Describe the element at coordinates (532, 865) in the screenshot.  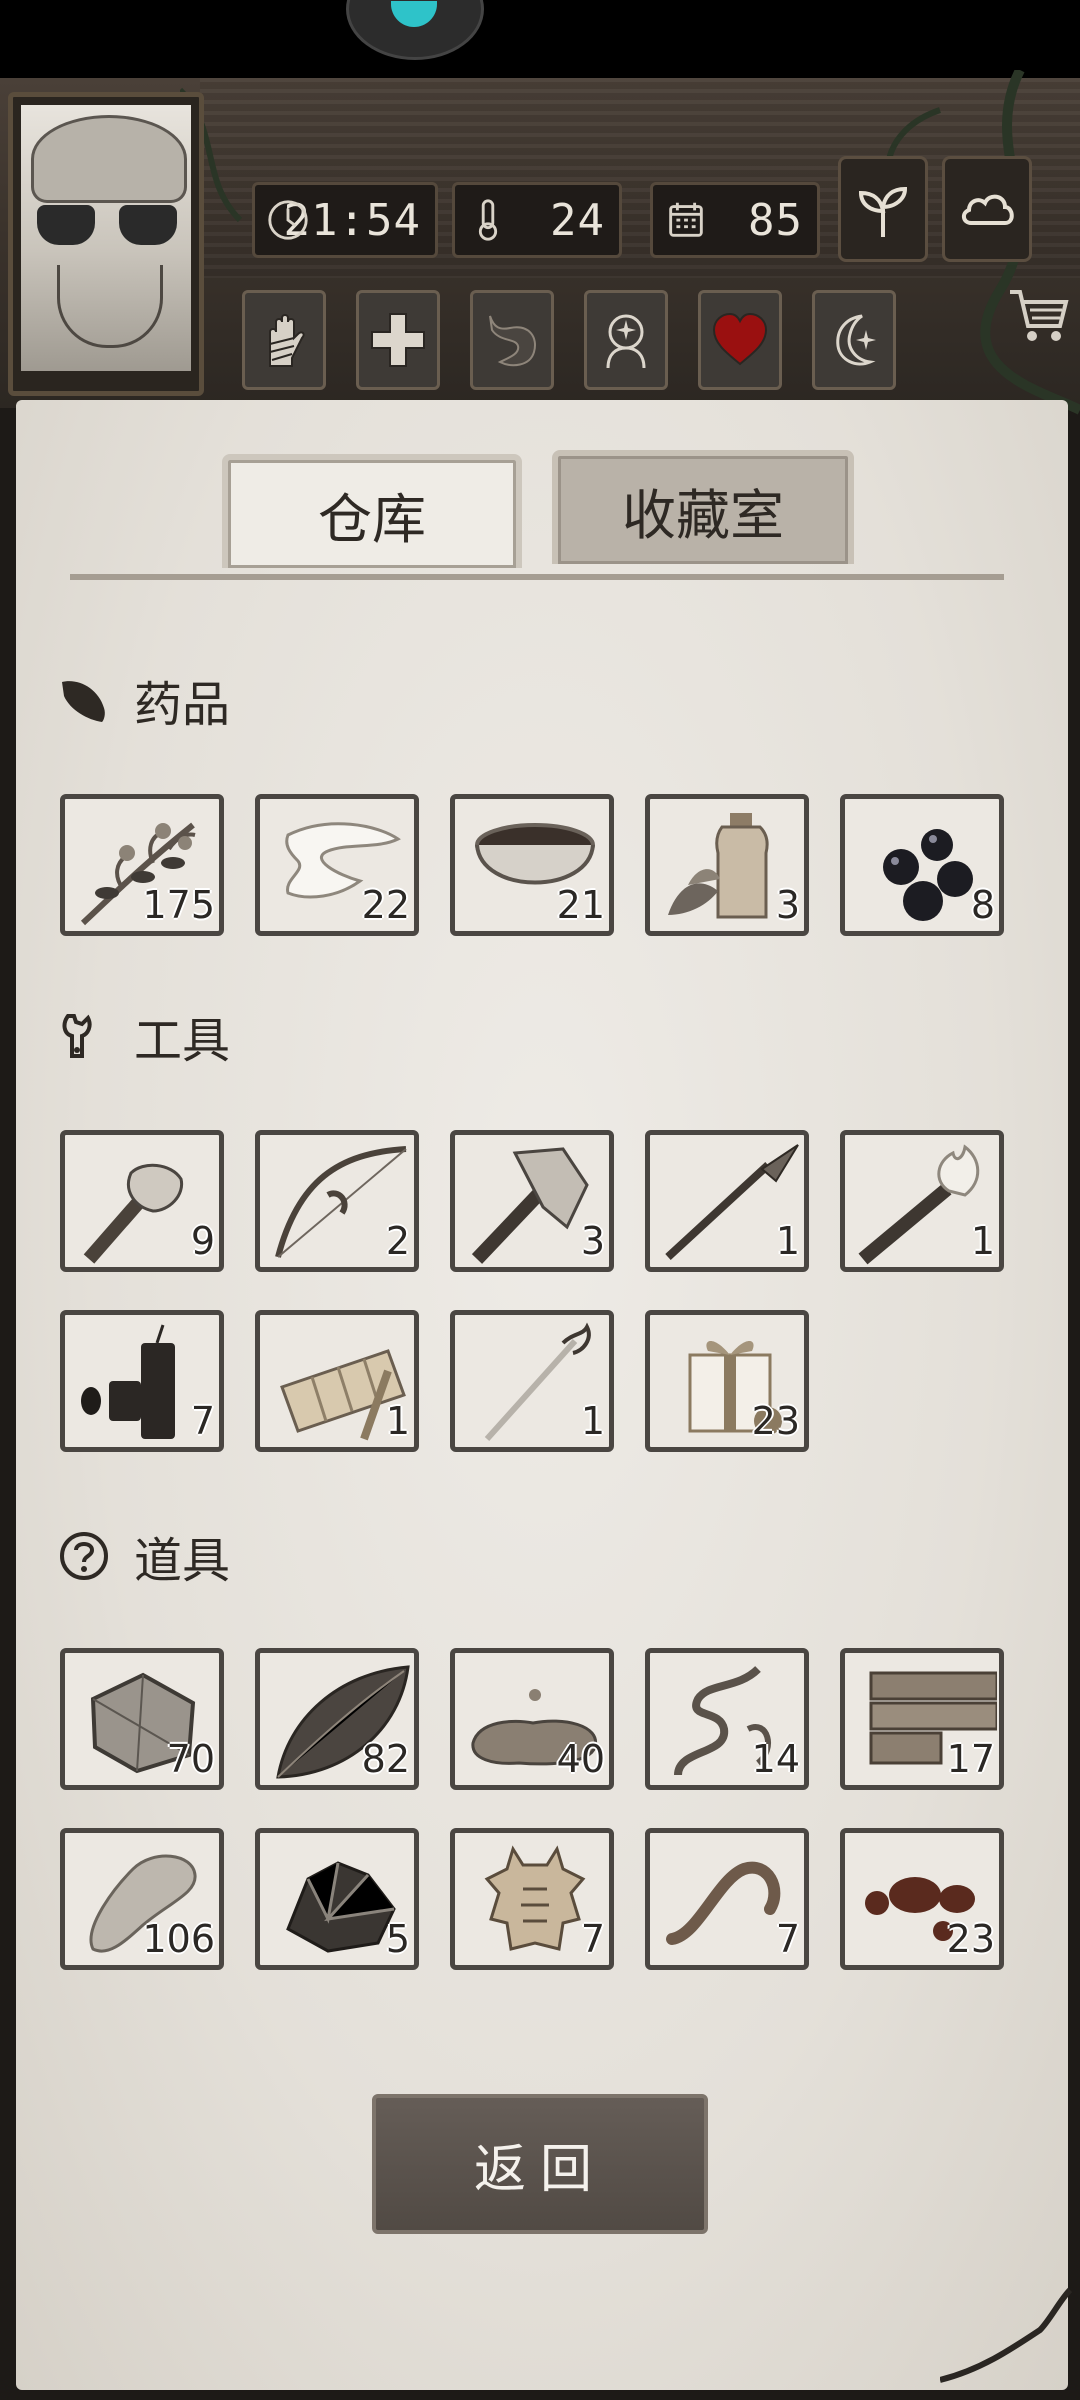
I see `inventory-slot: 21` at that location.